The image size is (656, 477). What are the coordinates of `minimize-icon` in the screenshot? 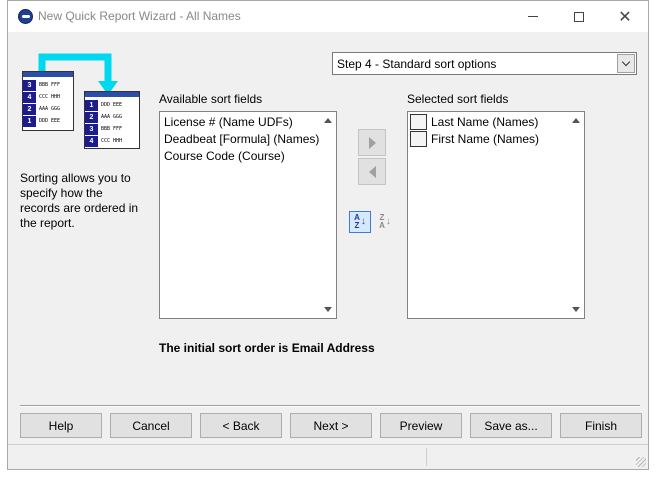 It's located at (533, 16).